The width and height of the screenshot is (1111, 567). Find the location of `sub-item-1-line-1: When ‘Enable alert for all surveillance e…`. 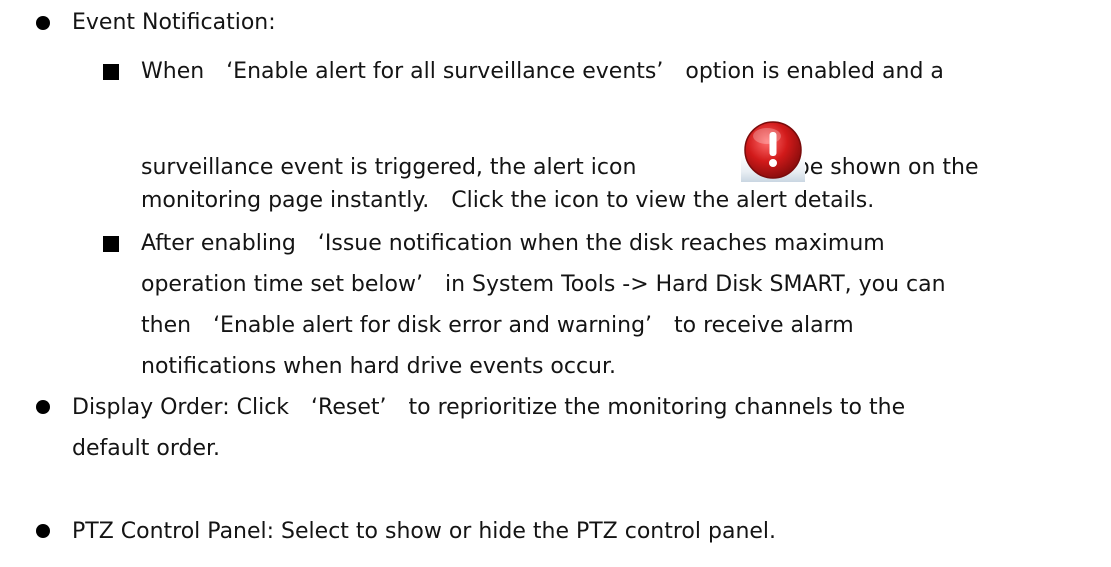

sub-item-1-line-1: When ‘Enable alert for all surveillance e… is located at coordinates (542, 71).